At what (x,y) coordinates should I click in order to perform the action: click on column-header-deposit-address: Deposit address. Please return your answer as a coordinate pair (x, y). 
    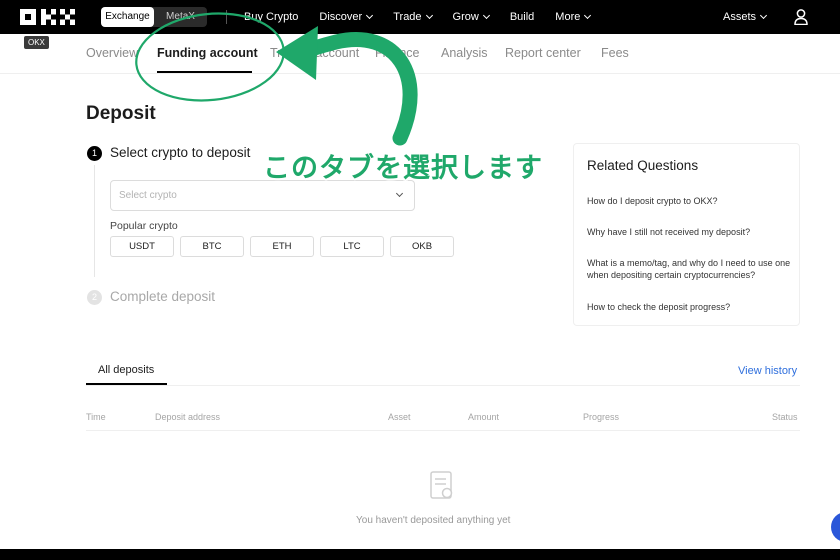
    Looking at the image, I should click on (188, 417).